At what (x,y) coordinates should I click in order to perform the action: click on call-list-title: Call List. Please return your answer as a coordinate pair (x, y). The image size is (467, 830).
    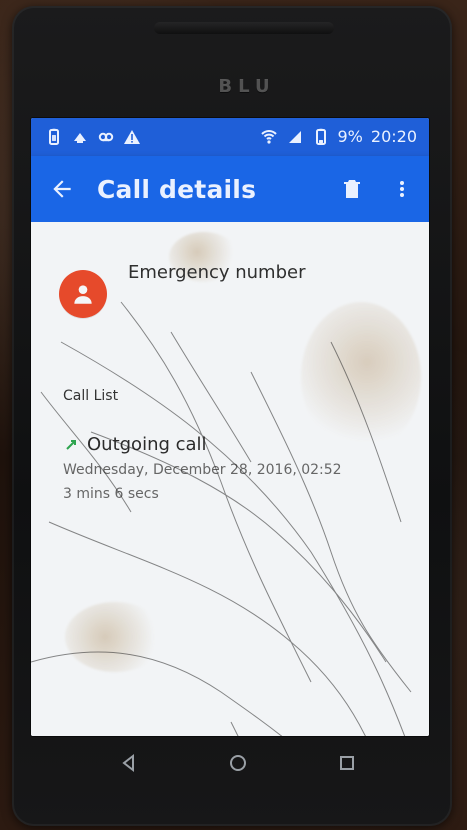
    Looking at the image, I should click on (91, 396).